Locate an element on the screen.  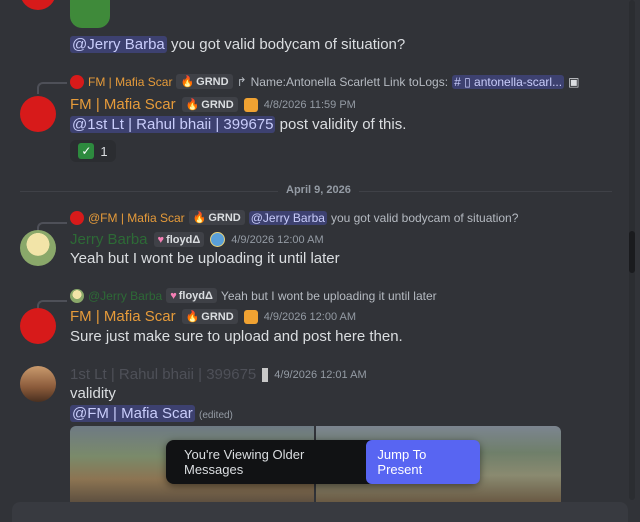
author-name: 1st Lt | Rahul bhaii | 399675 is located at coordinates (163, 374).